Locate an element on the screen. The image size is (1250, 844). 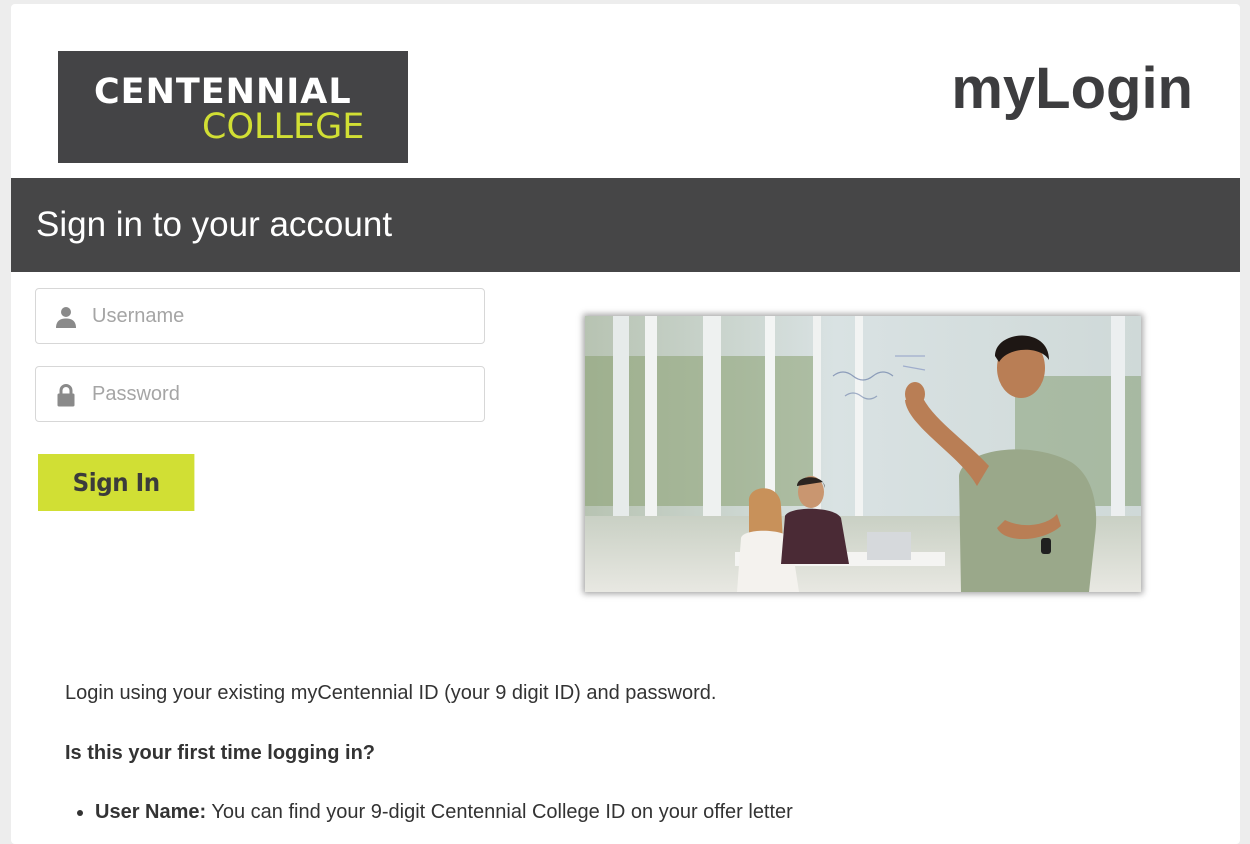
students-photo is located at coordinates (863, 454).